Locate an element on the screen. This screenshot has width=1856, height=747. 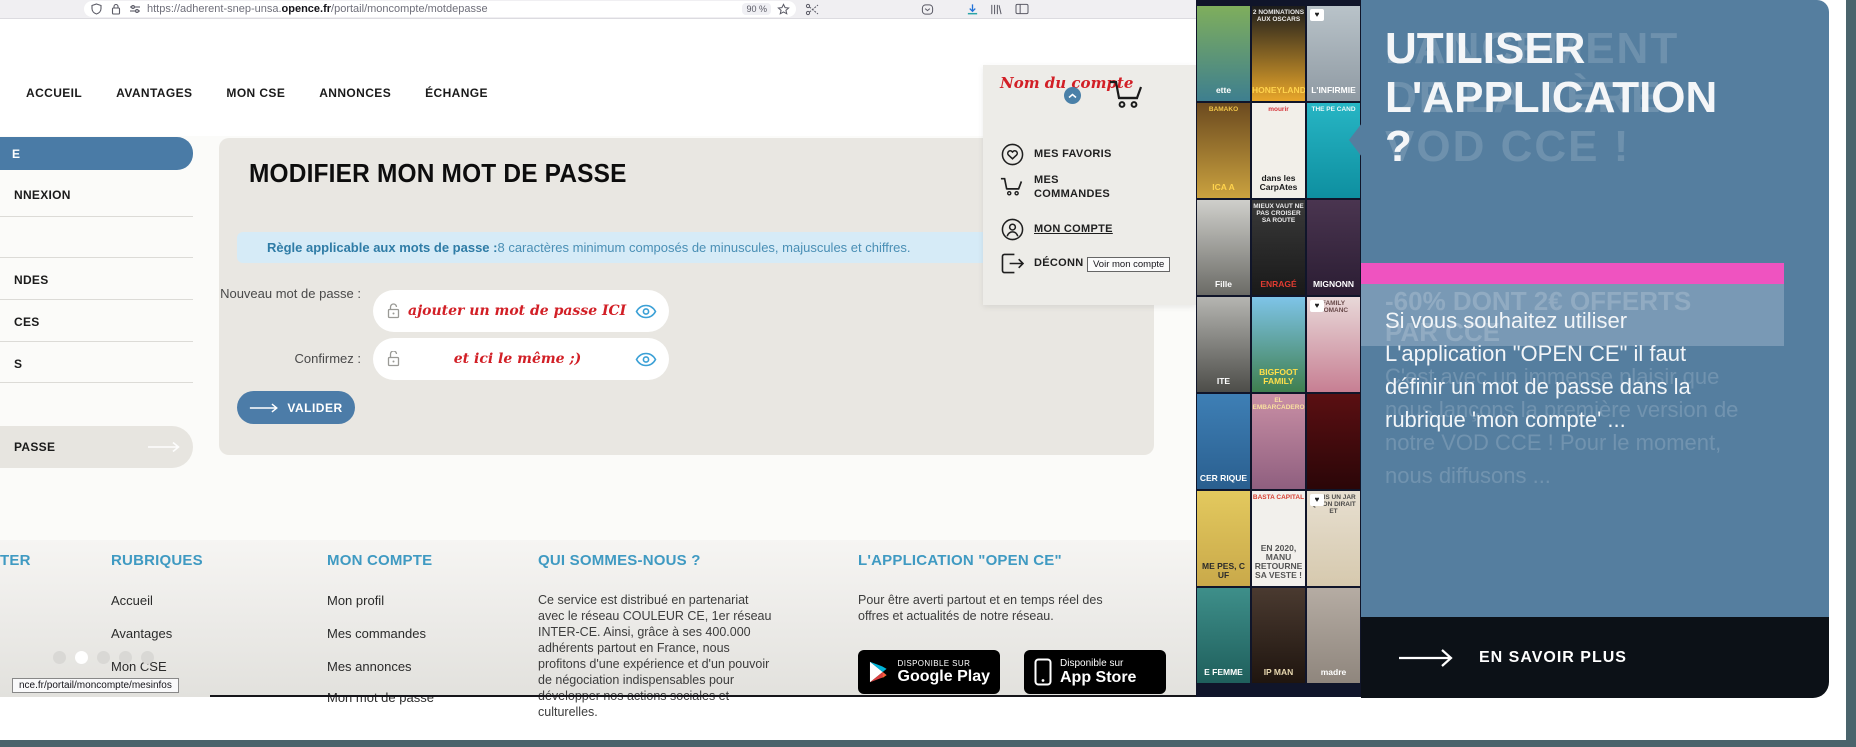
poster-title: dans les CarpAtes is located at coordinates (1278, 182).